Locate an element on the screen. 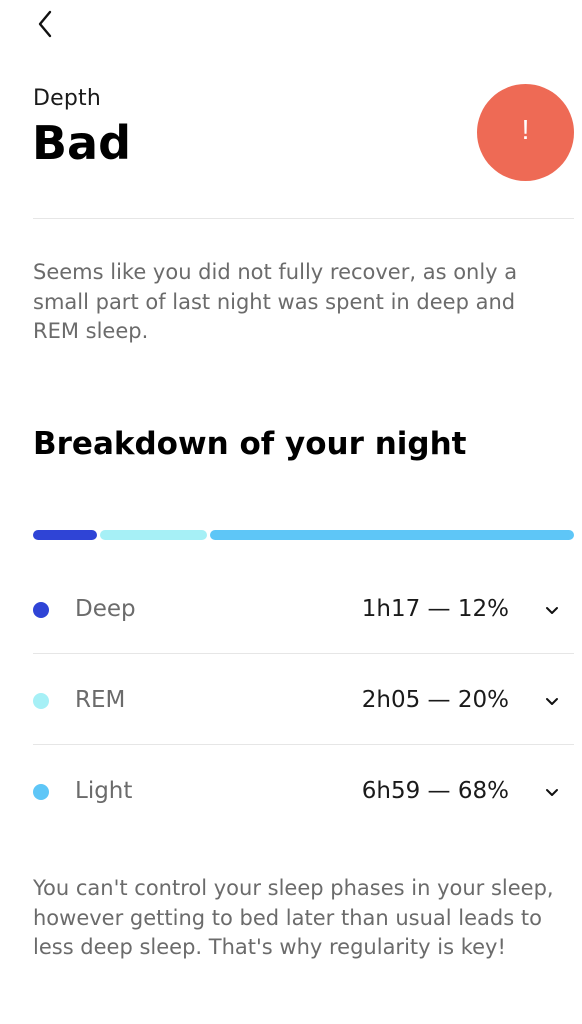  deep-segment is located at coordinates (65, 535).